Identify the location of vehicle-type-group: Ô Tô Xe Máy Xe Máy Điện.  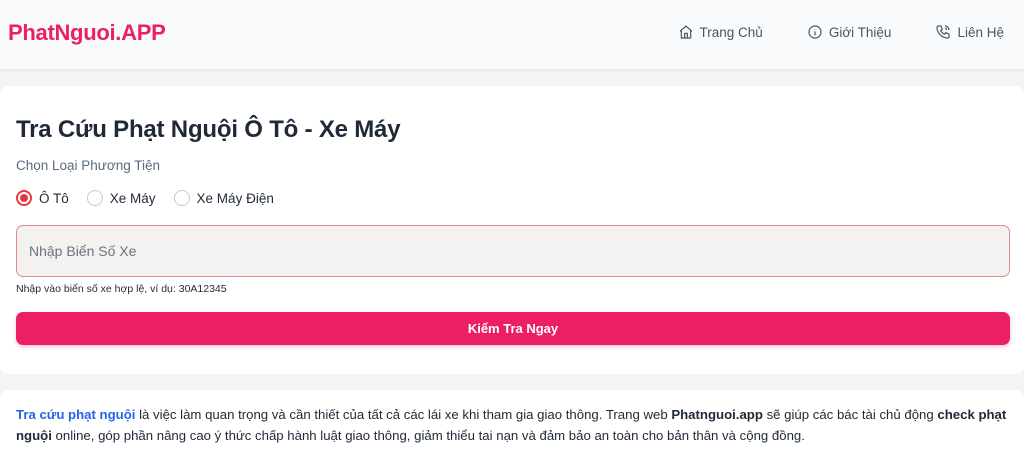
(154, 198).